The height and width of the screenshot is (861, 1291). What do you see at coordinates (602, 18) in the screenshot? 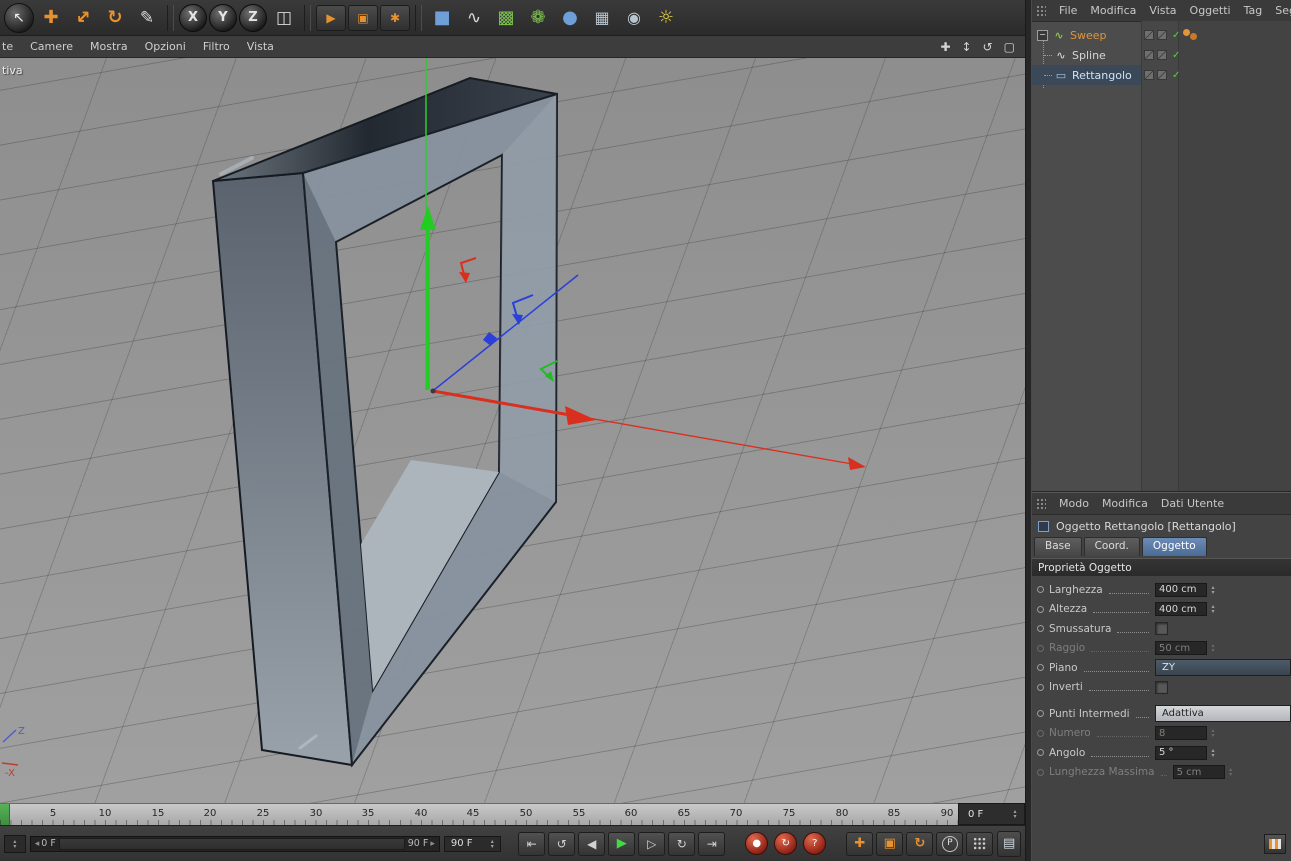
I see `add-floor-button: ▦` at bounding box center [602, 18].